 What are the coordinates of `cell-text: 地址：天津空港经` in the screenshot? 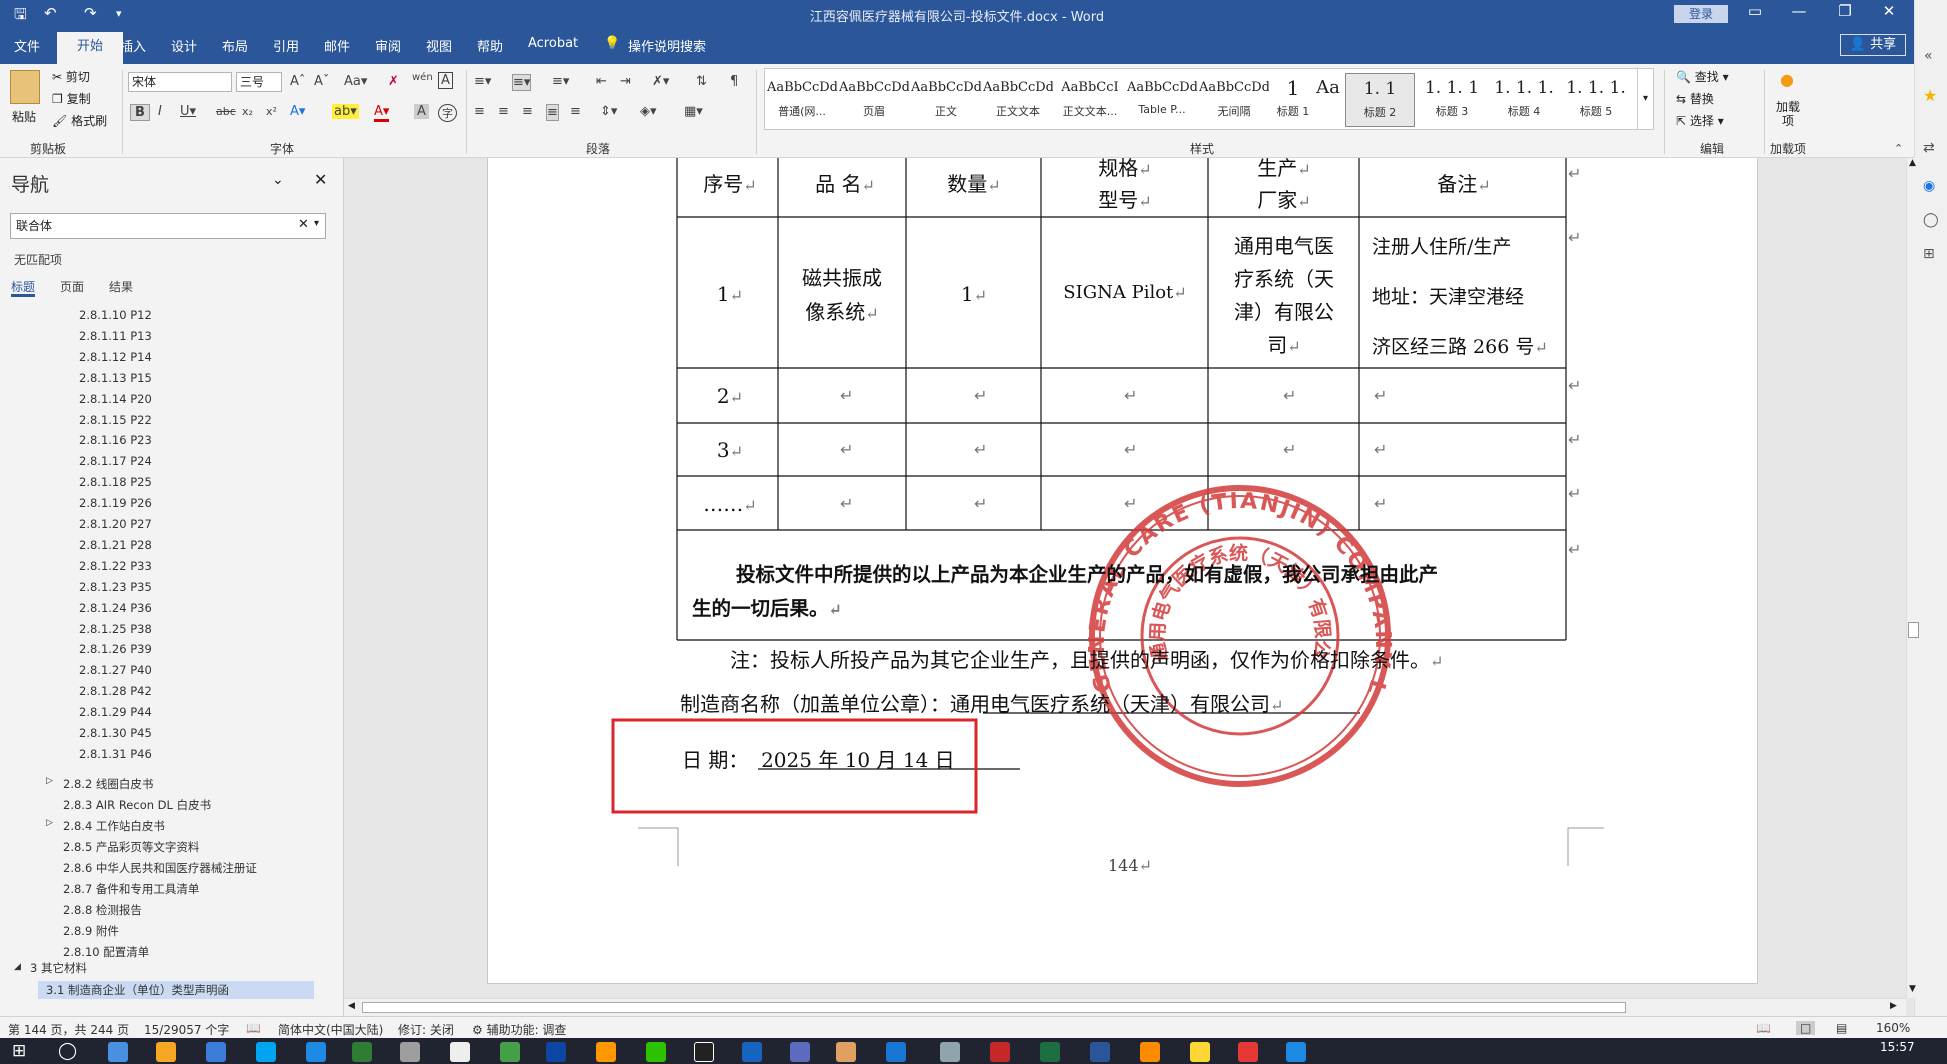 It's located at (1448, 297).